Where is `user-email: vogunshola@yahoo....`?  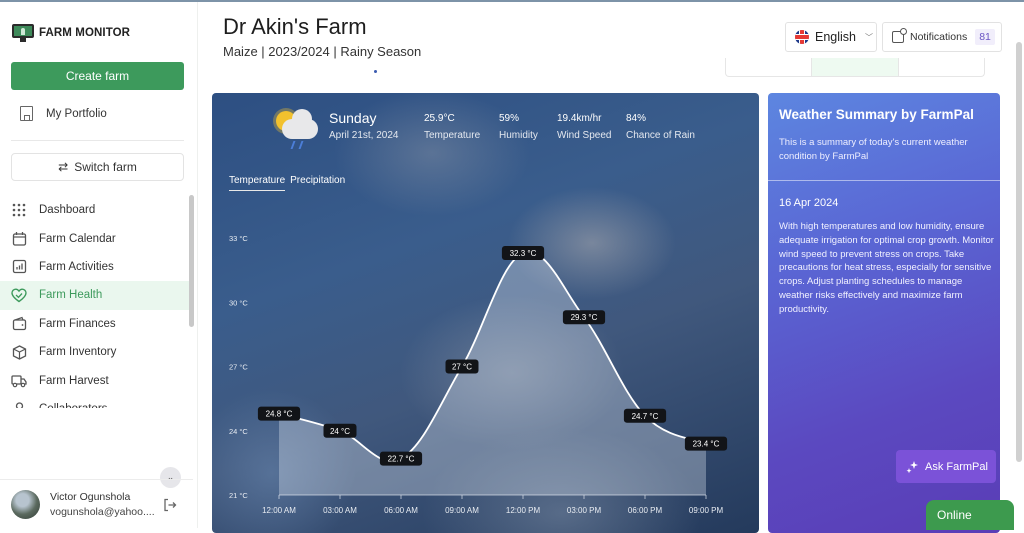
user-email: vogunshola@yahoo.... is located at coordinates (102, 512).